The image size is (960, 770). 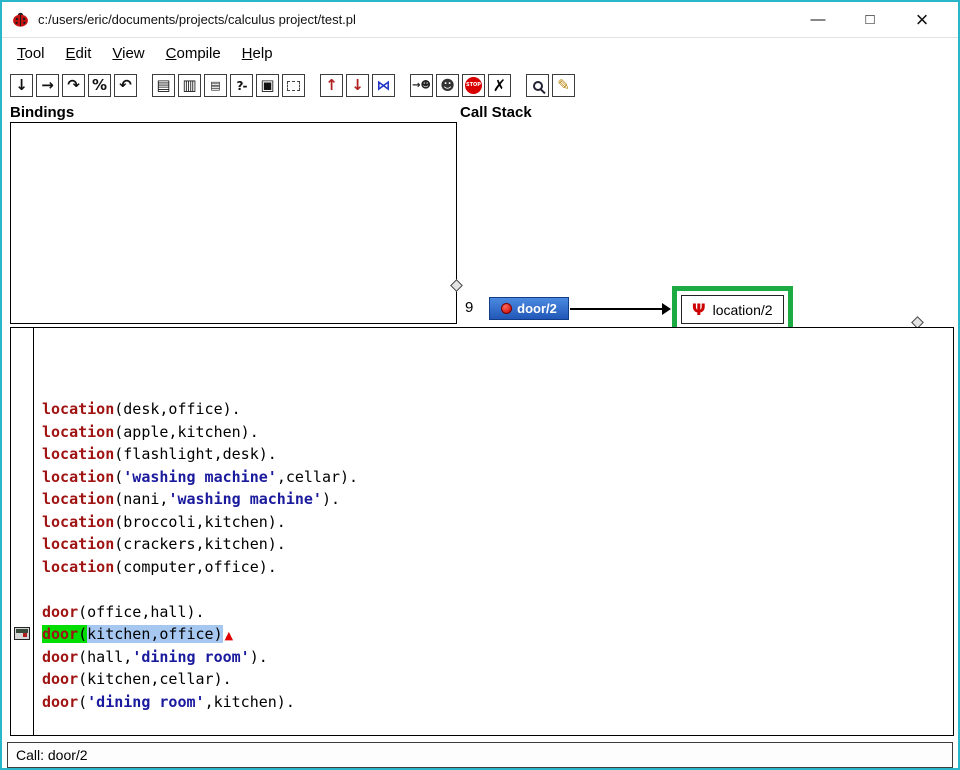 I want to click on status-bar: Call: door/2, so click(x=480, y=755).